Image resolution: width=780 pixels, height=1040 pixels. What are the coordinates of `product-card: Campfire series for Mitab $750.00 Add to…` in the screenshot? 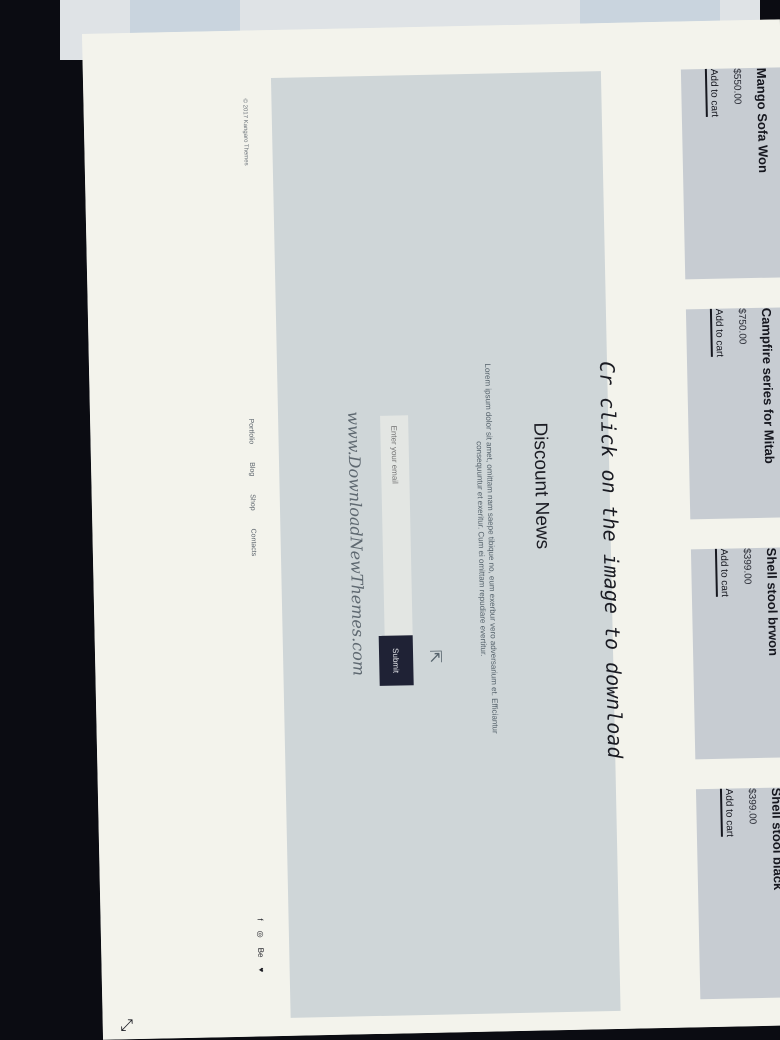 It's located at (744, 418).